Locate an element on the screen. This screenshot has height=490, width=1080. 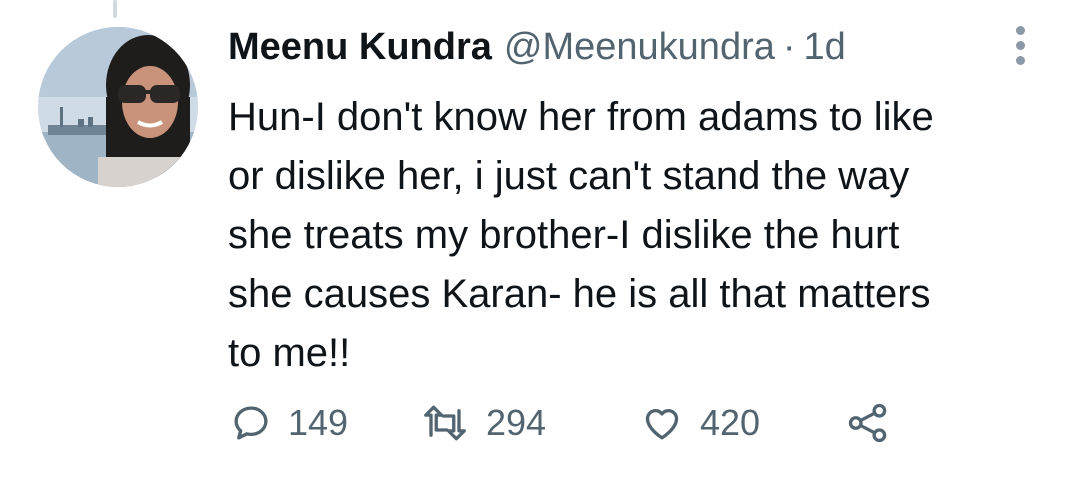
share-icon is located at coordinates (867, 423).